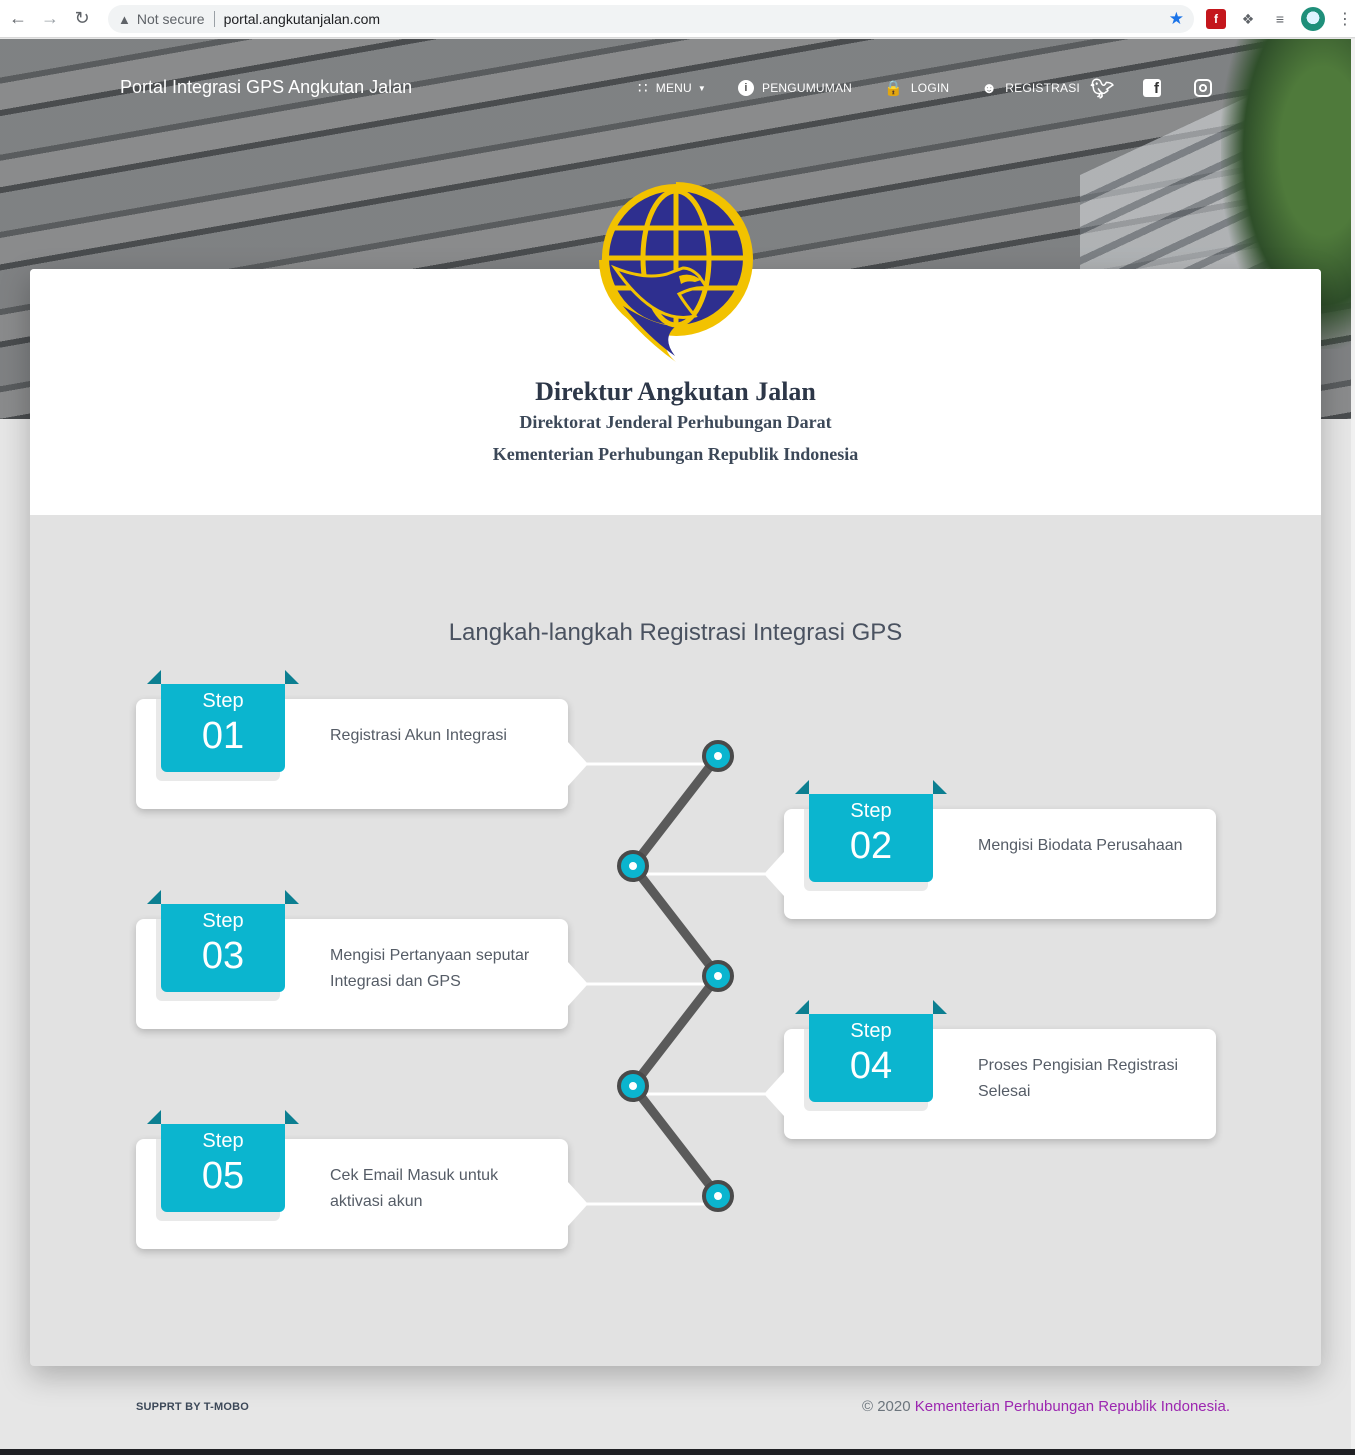 The image size is (1355, 1455). What do you see at coordinates (223, 736) in the screenshot?
I see `step-number: 01` at bounding box center [223, 736].